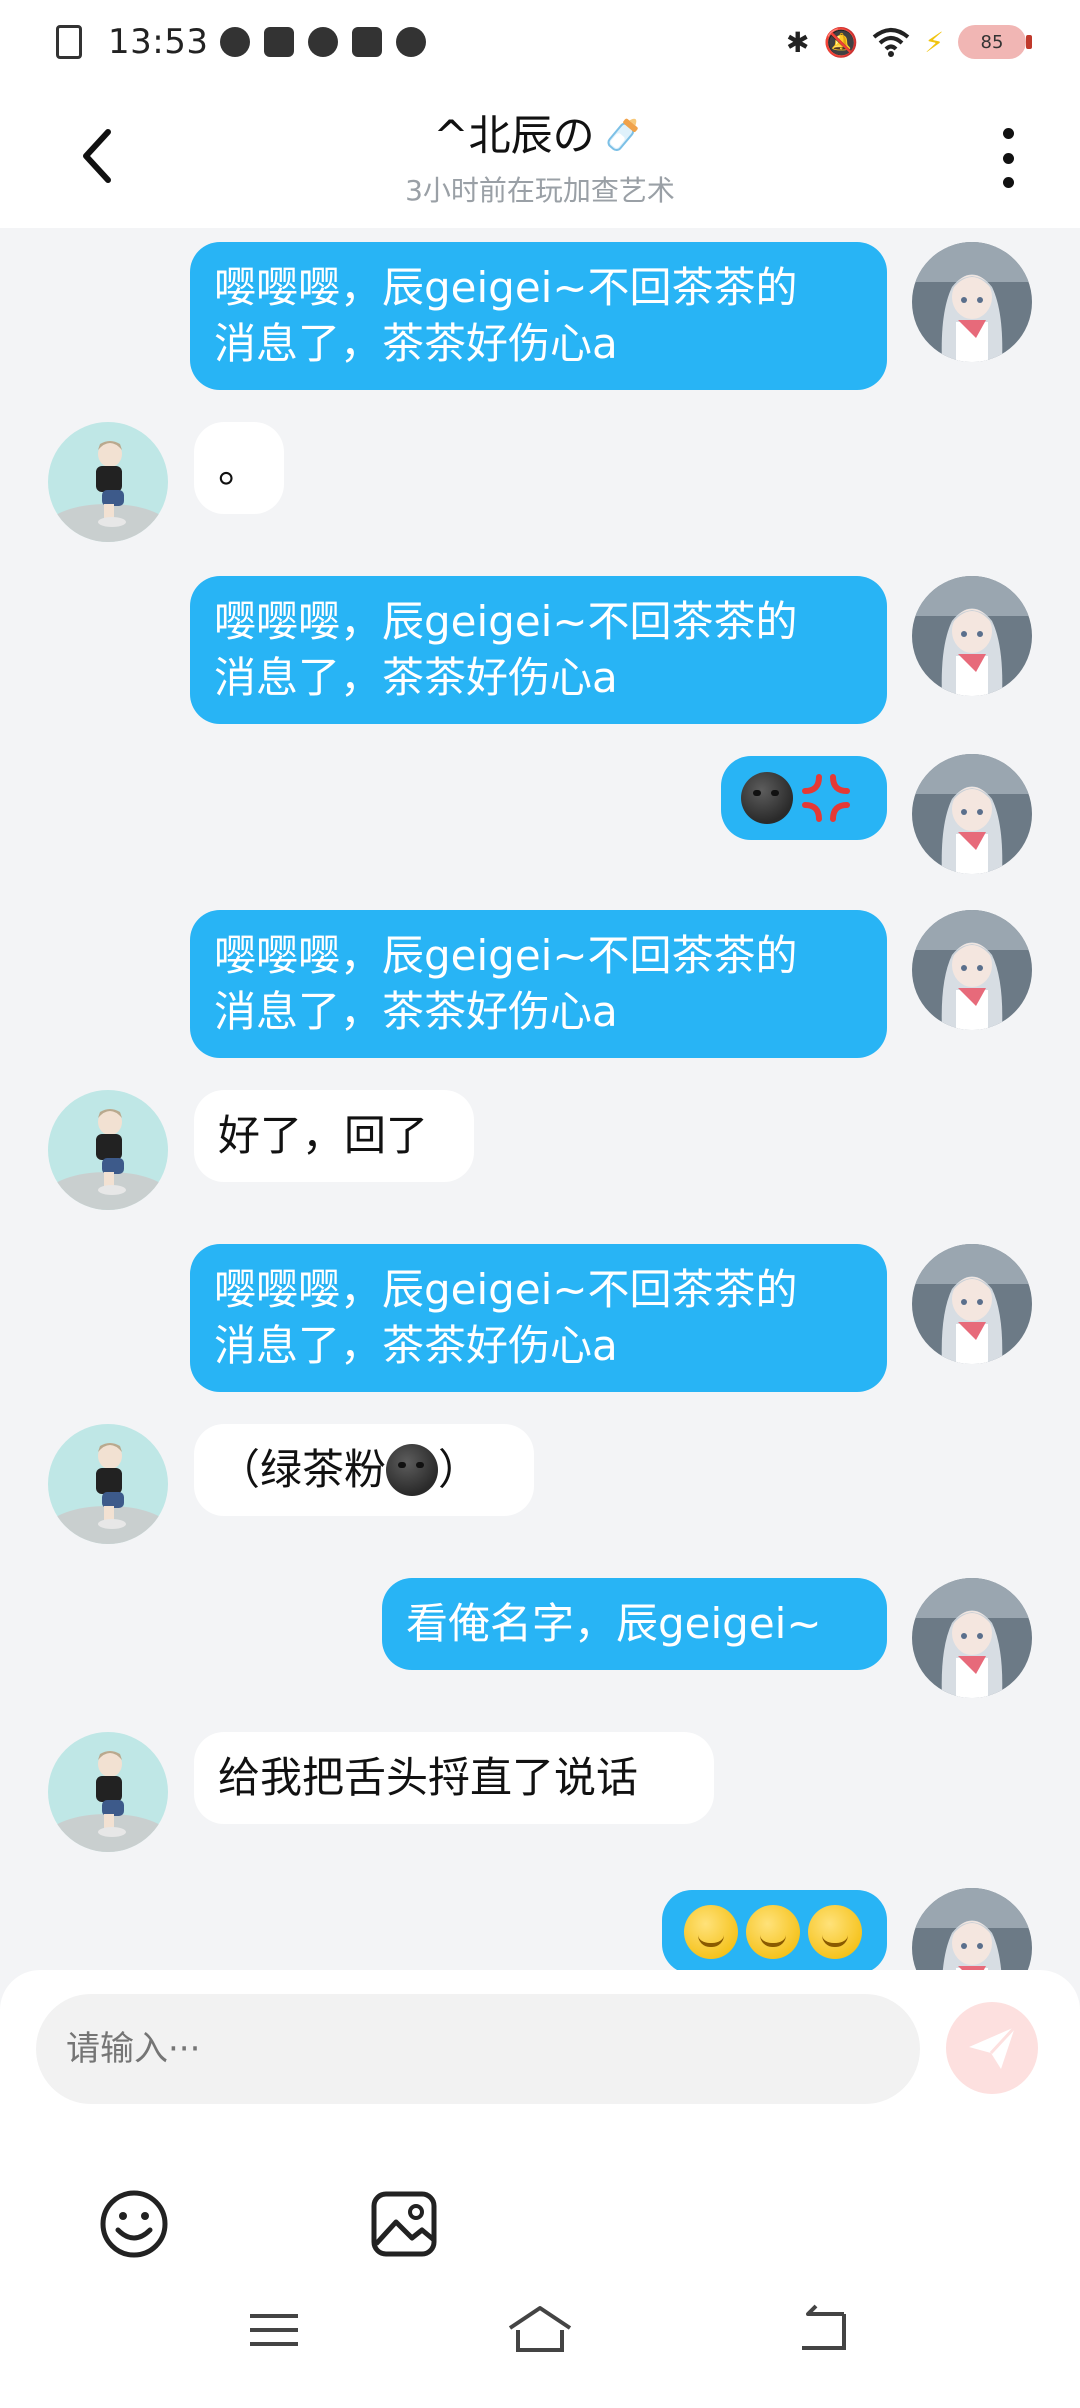 Image resolution: width=1080 pixels, height=2408 pixels. What do you see at coordinates (478, 2049) in the screenshot?
I see `message-input` at bounding box center [478, 2049].